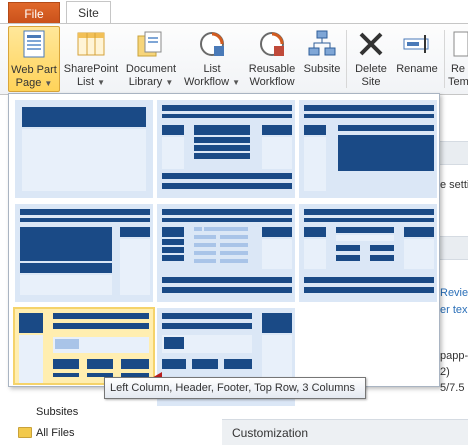 The width and height of the screenshot is (468, 445). Describe the element at coordinates (272, 44) in the screenshot. I see `reusable-workflow-icon` at that location.